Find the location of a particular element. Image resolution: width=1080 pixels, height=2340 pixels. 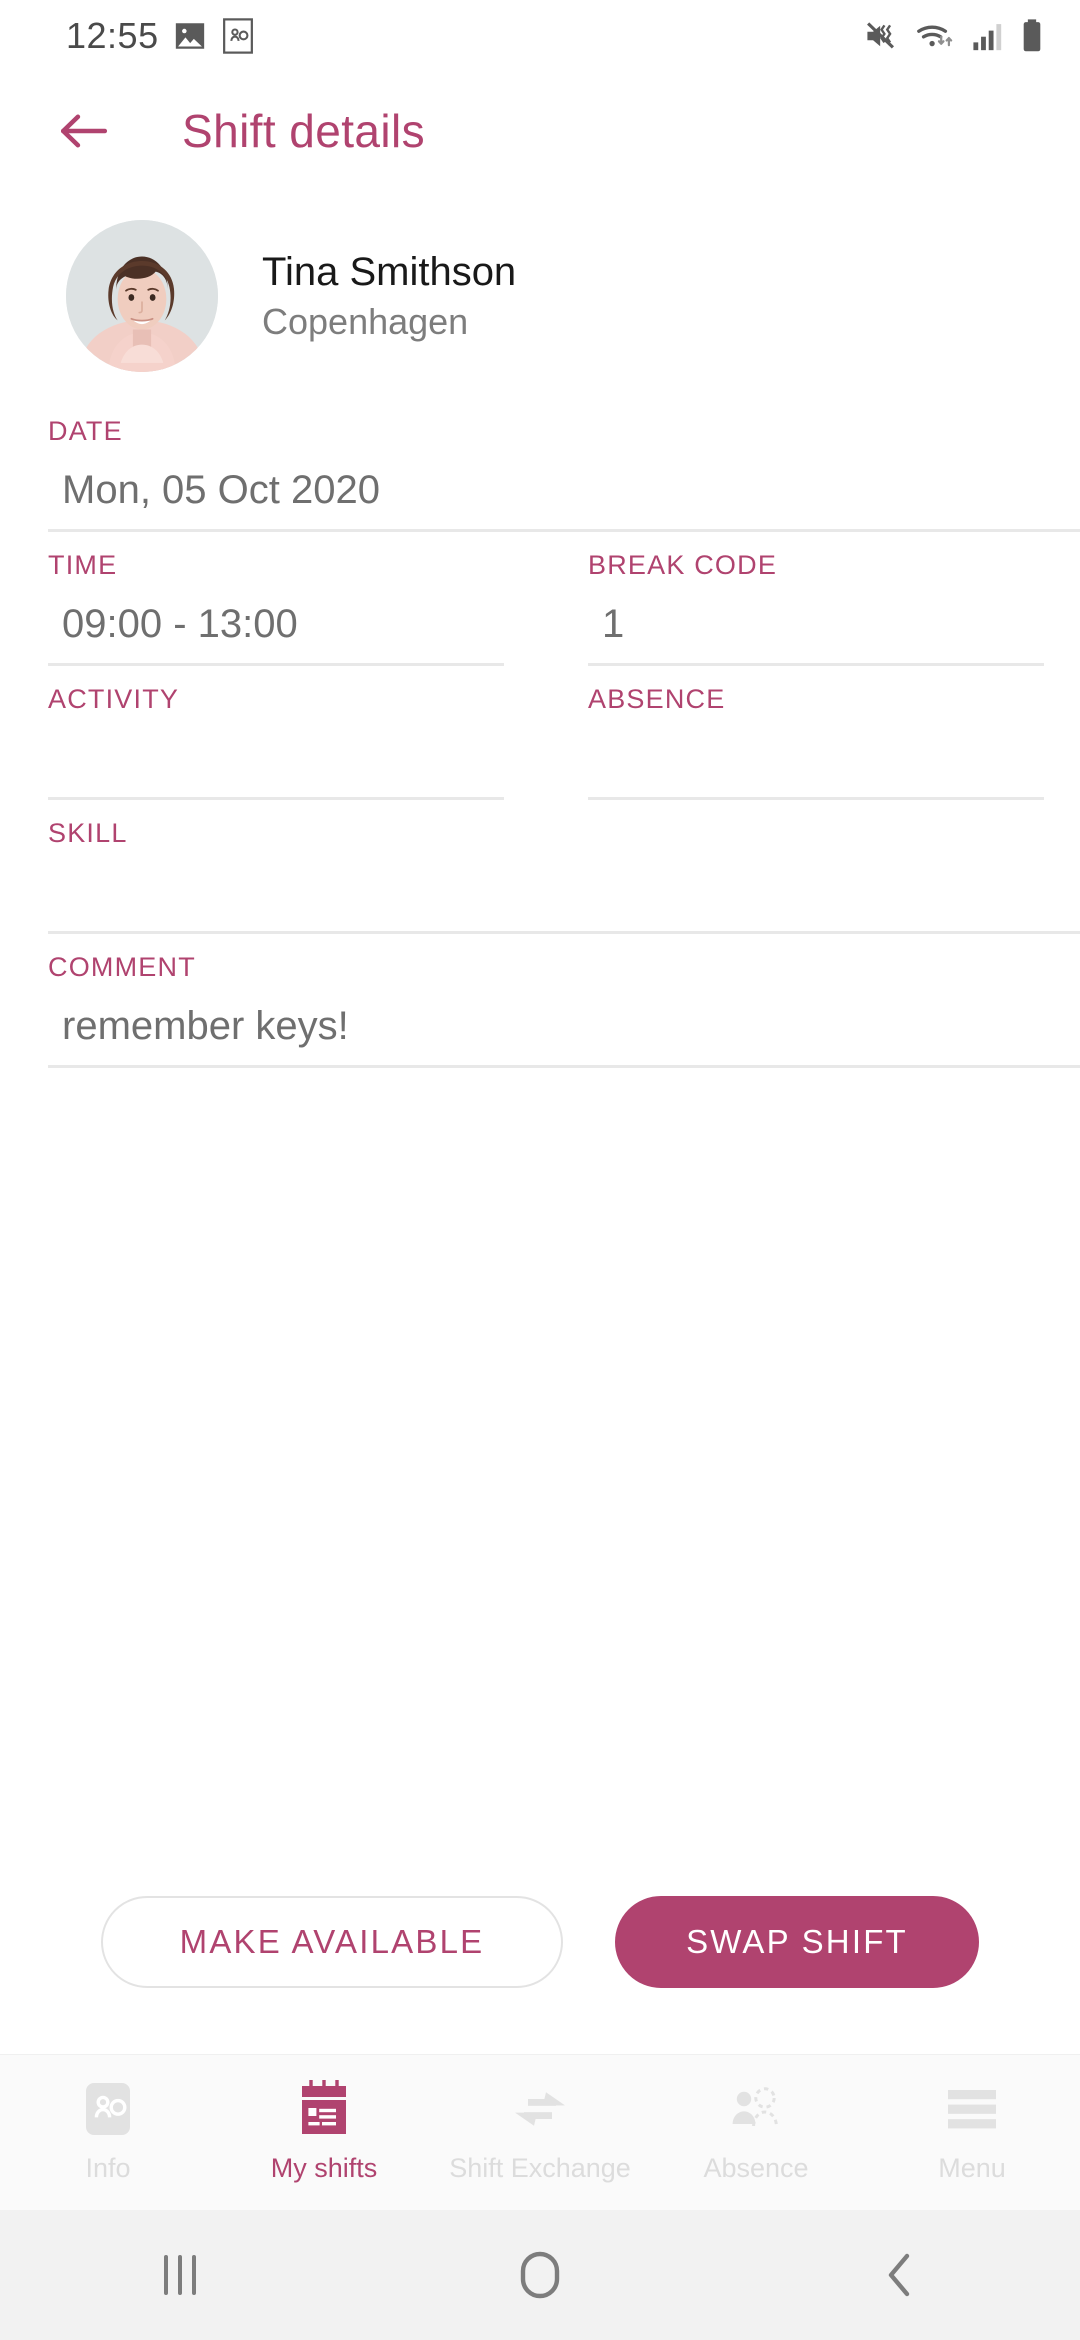

field-label-skill: SKILL is located at coordinates (88, 833).